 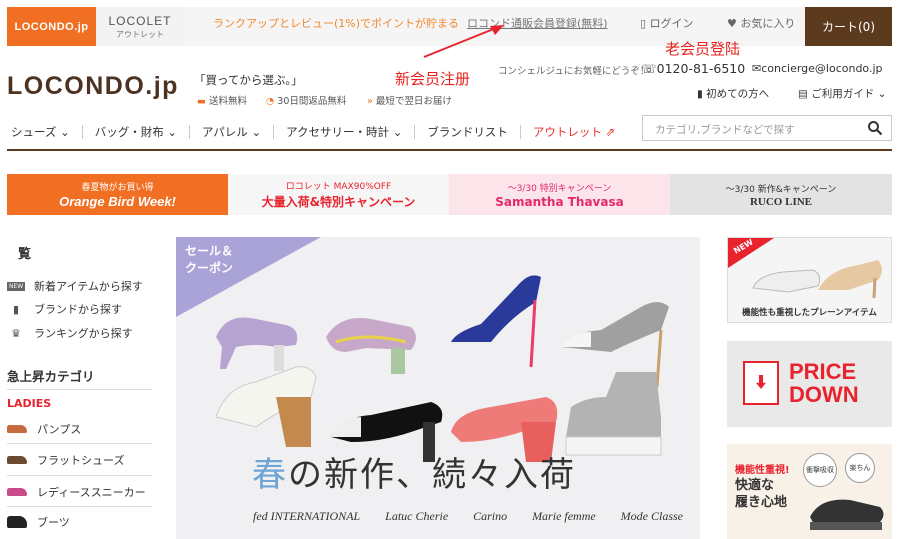 What do you see at coordinates (231, 132) in the screenshot?
I see `nav-apparel: アパレル ⌄` at bounding box center [231, 132].